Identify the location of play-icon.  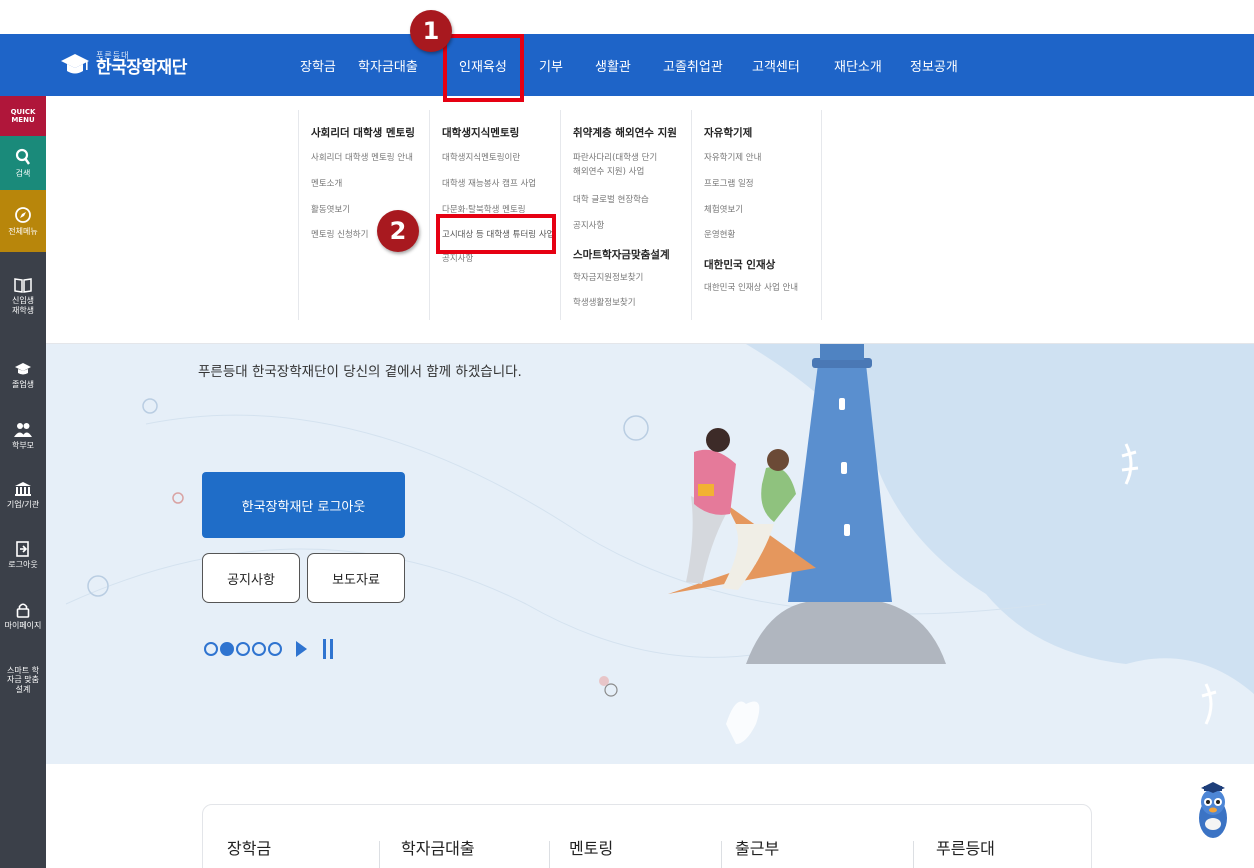
(301, 649).